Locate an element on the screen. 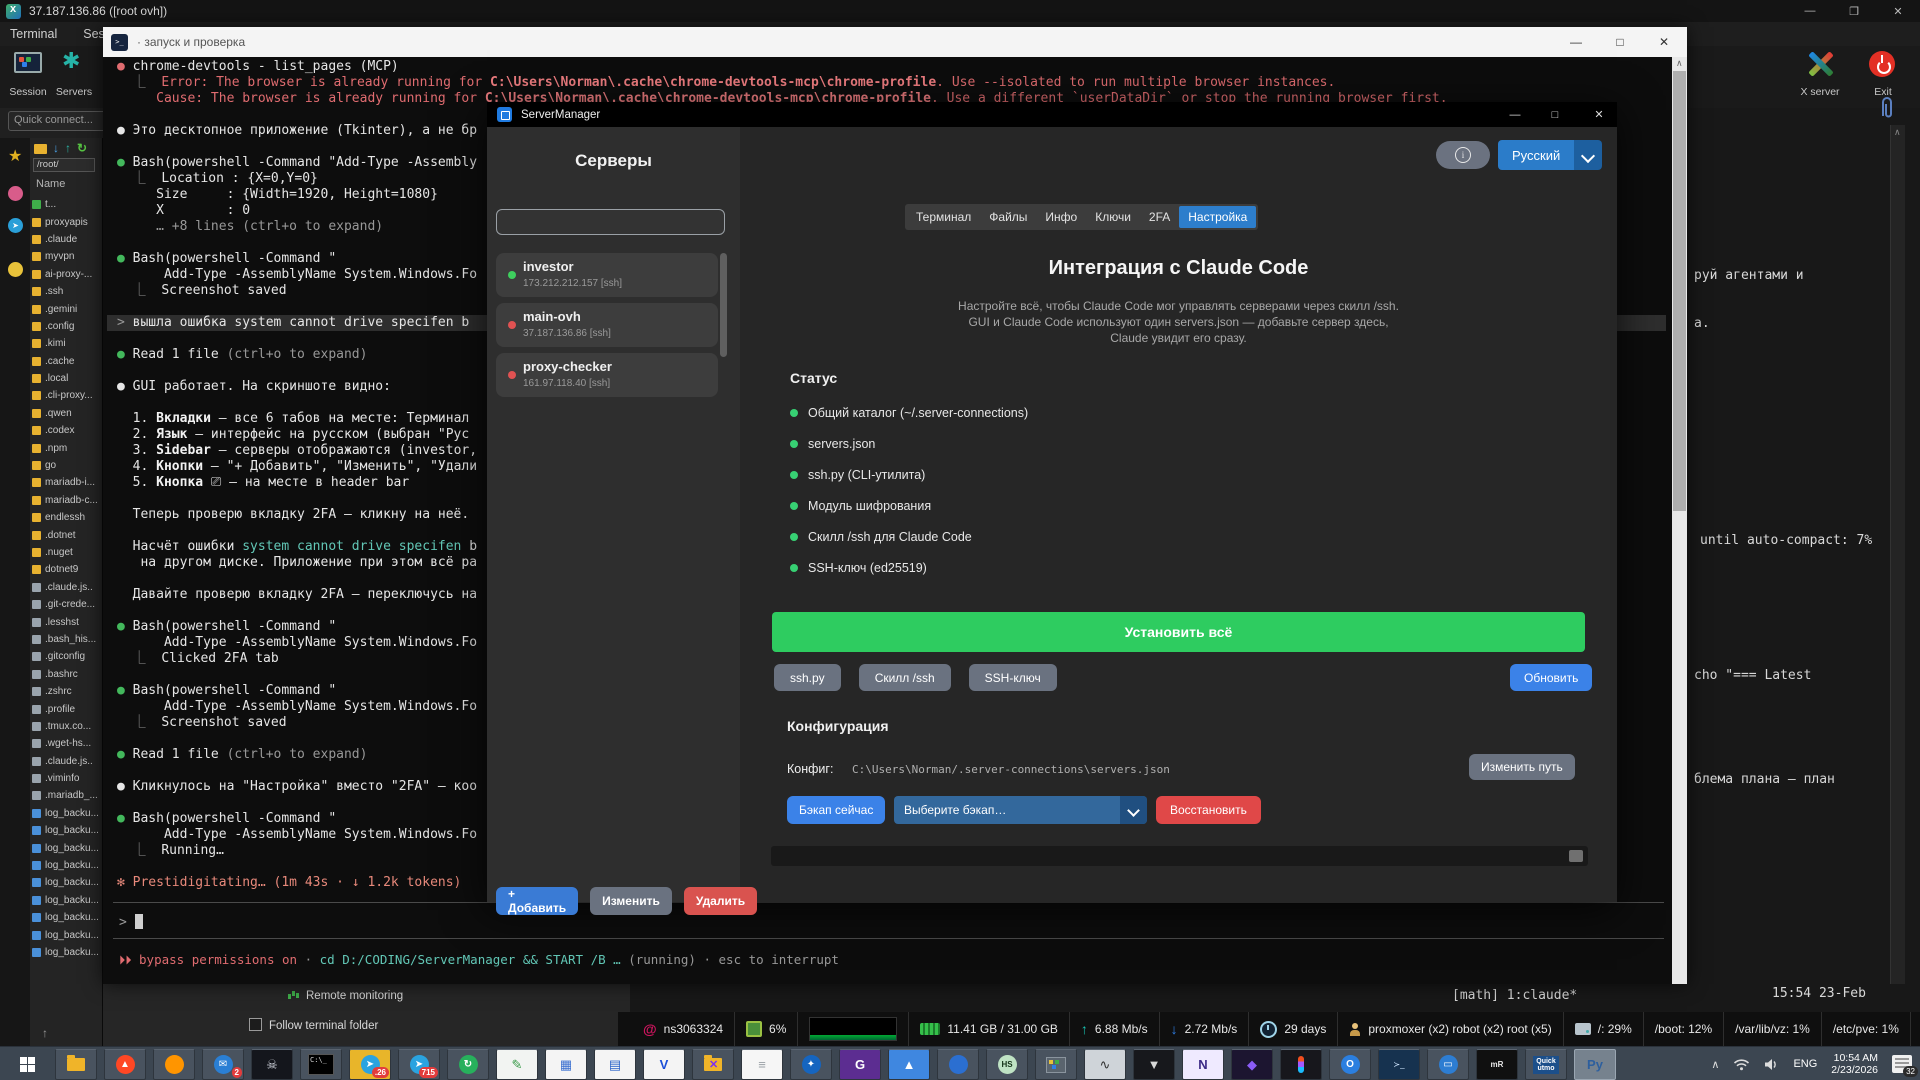 This screenshot has height=1080, width=1920. taskbar-g-app: G is located at coordinates (860, 1064).